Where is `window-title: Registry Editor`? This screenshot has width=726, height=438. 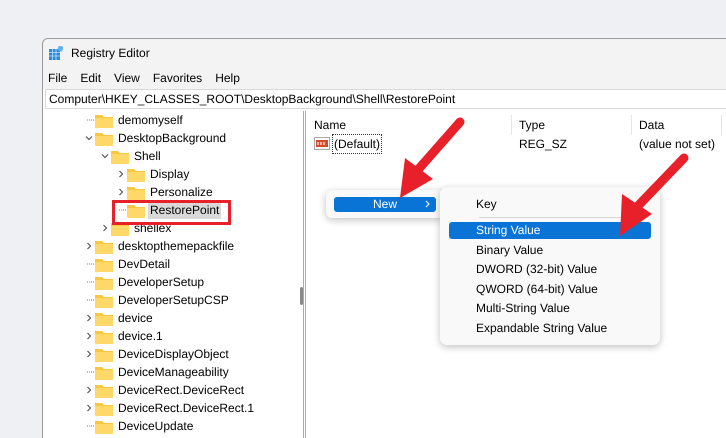 window-title: Registry Editor is located at coordinates (110, 53).